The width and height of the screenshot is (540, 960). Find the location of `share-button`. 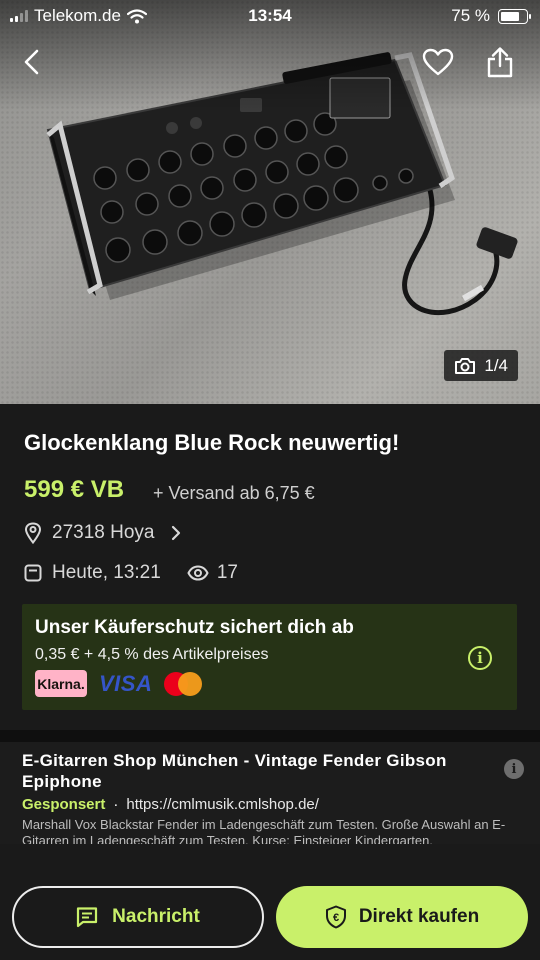

share-button is located at coordinates (500, 62).